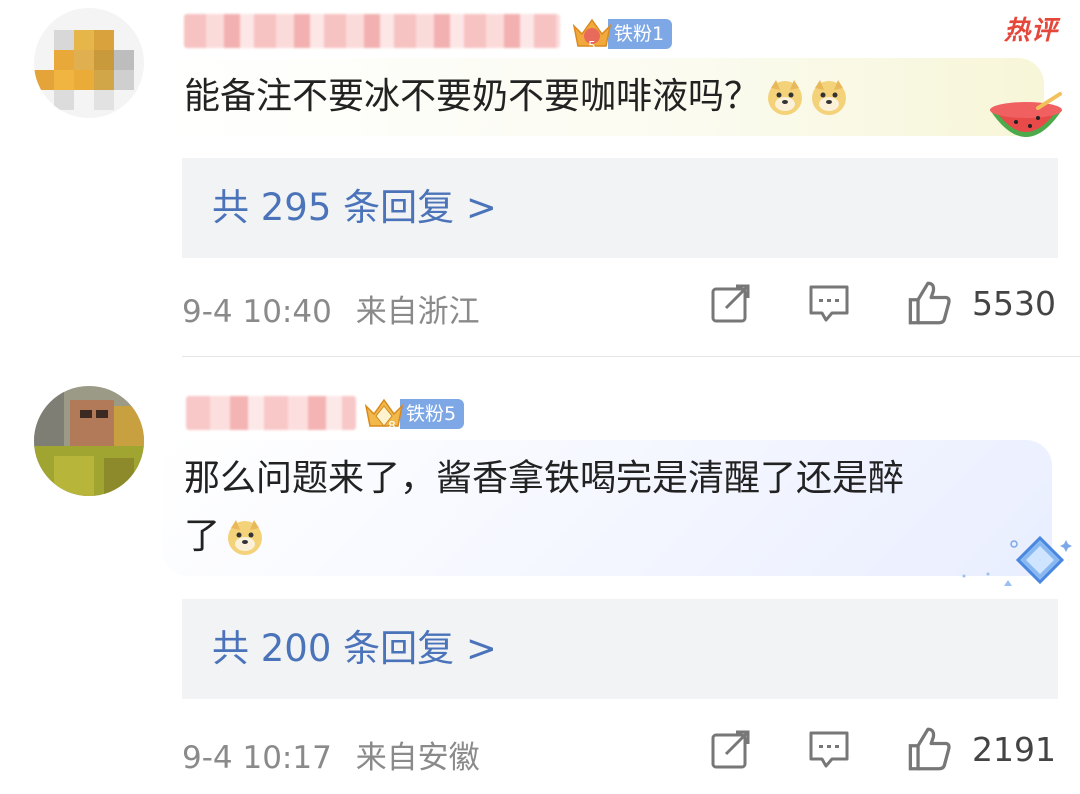 The height and width of the screenshot is (794, 1080). Describe the element at coordinates (257, 758) in the screenshot. I see `comment-date: 9-4 10:17` at that location.